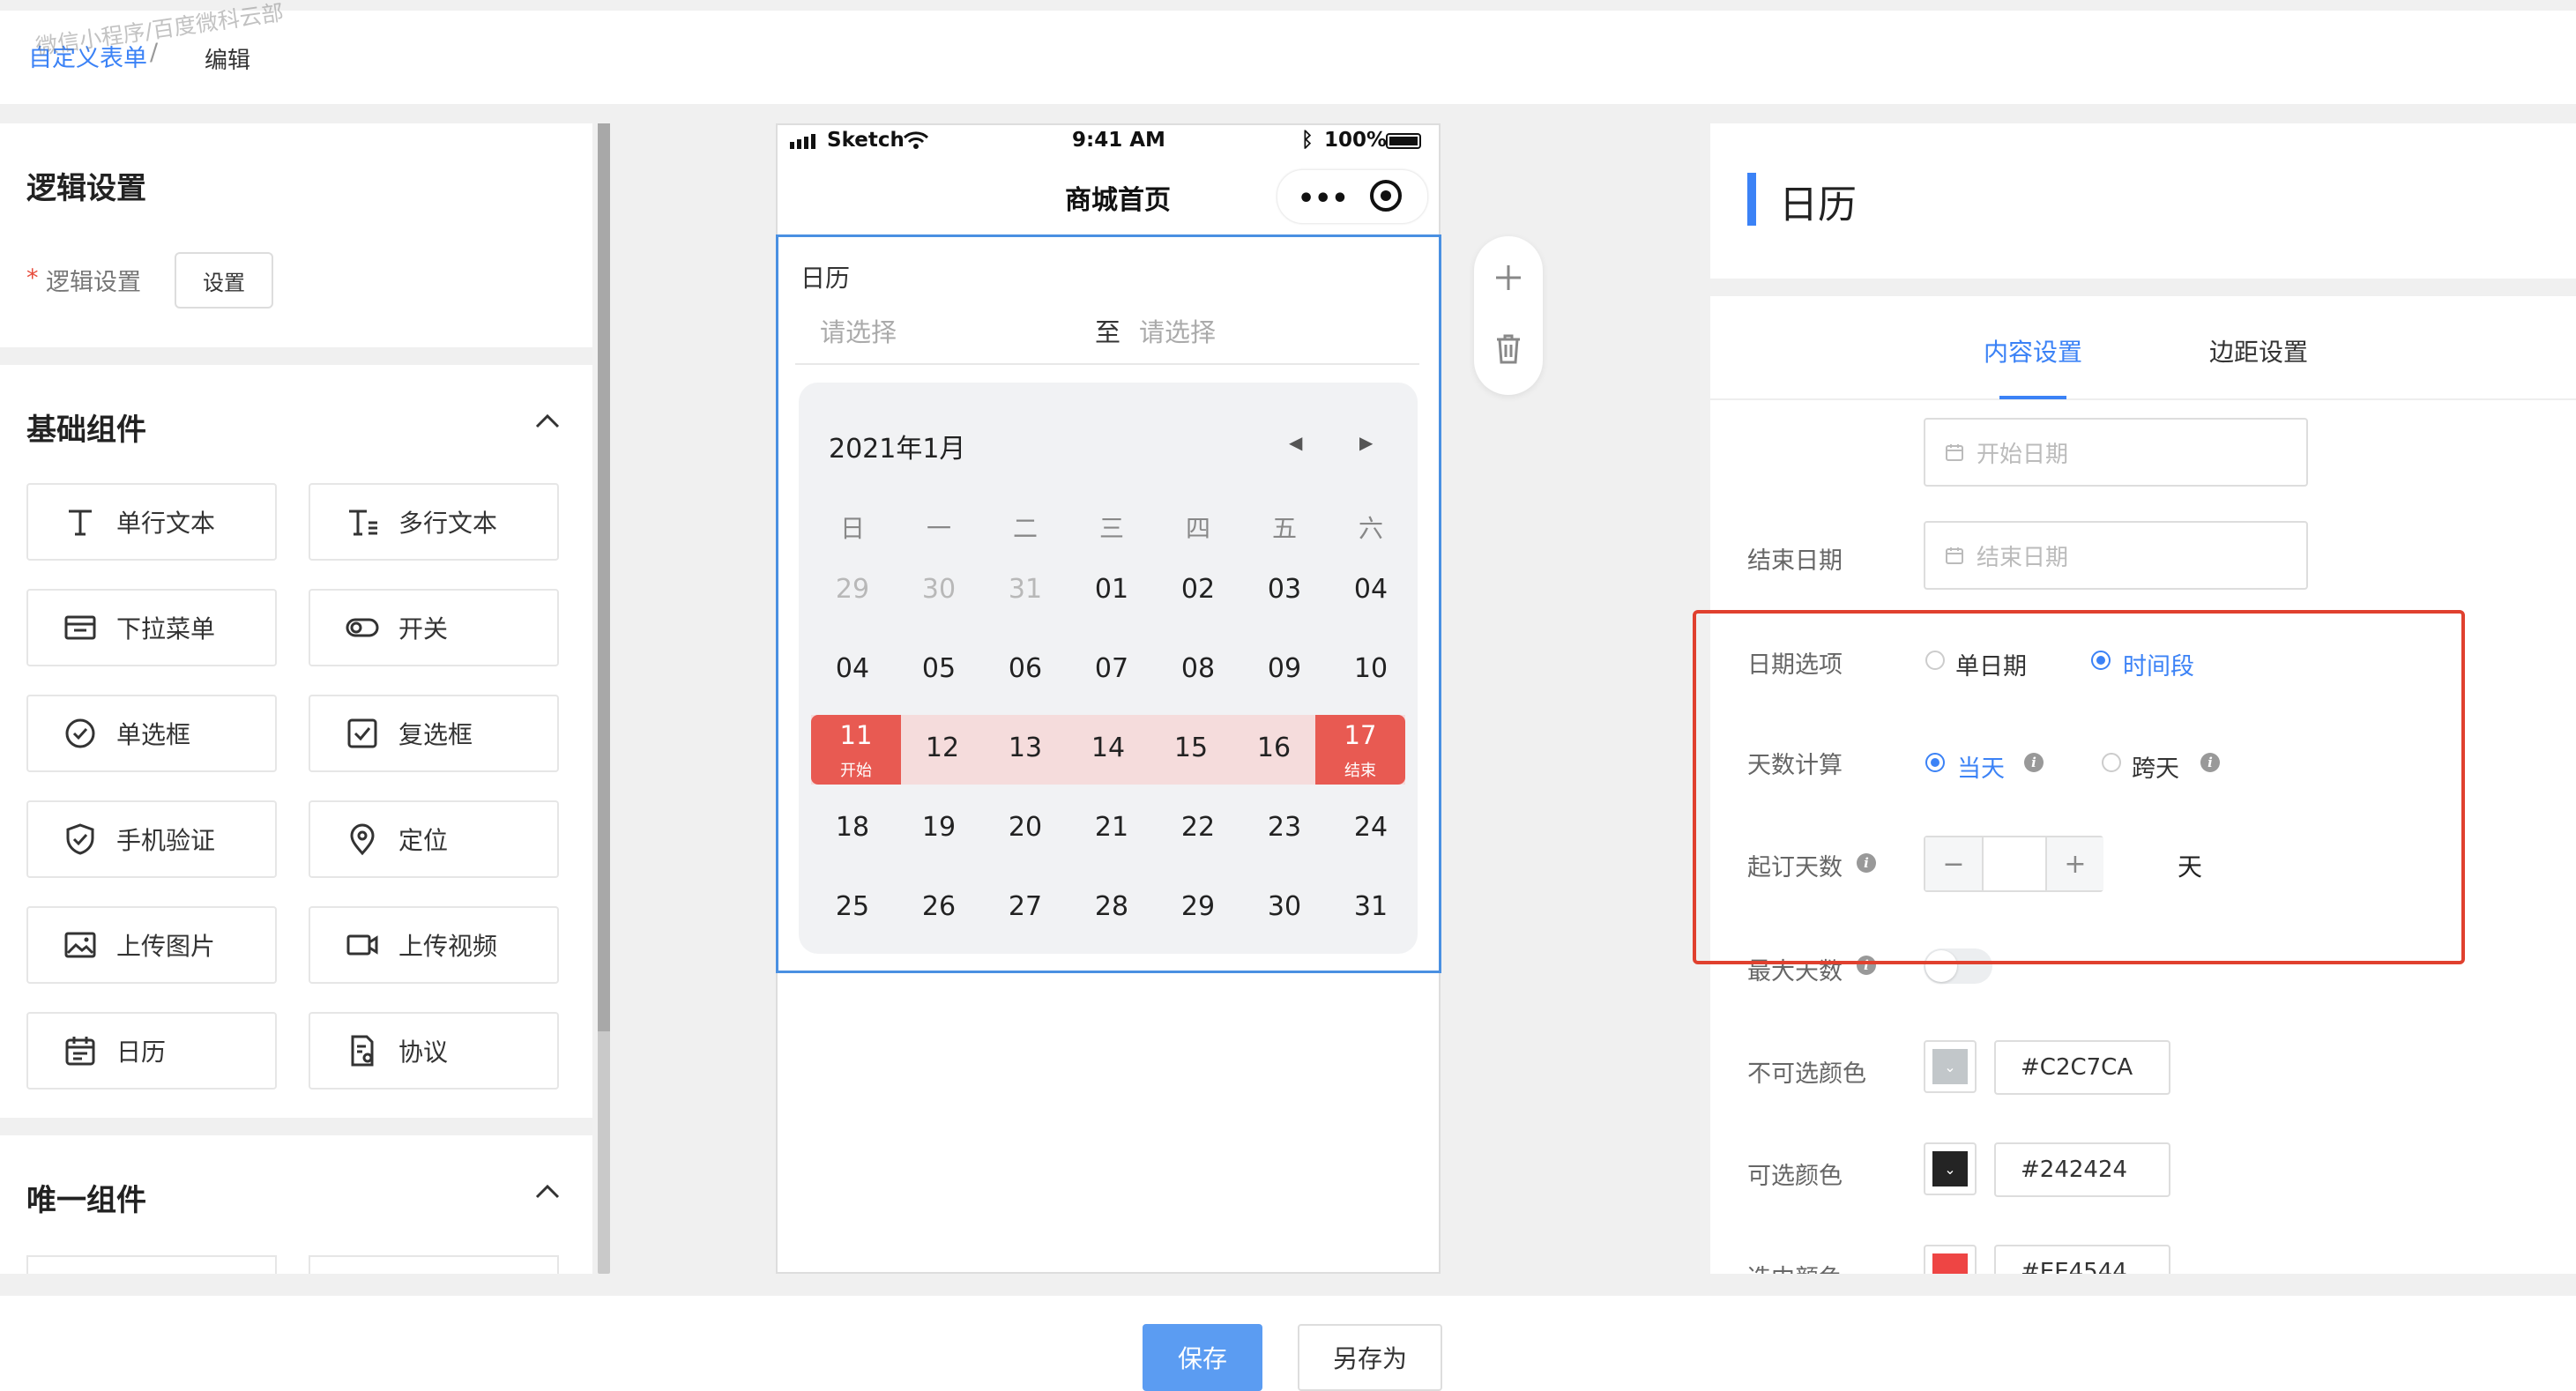 The width and height of the screenshot is (2576, 1391). Describe the element at coordinates (1025, 748) in the screenshot. I see `calendar-day: 13` at that location.